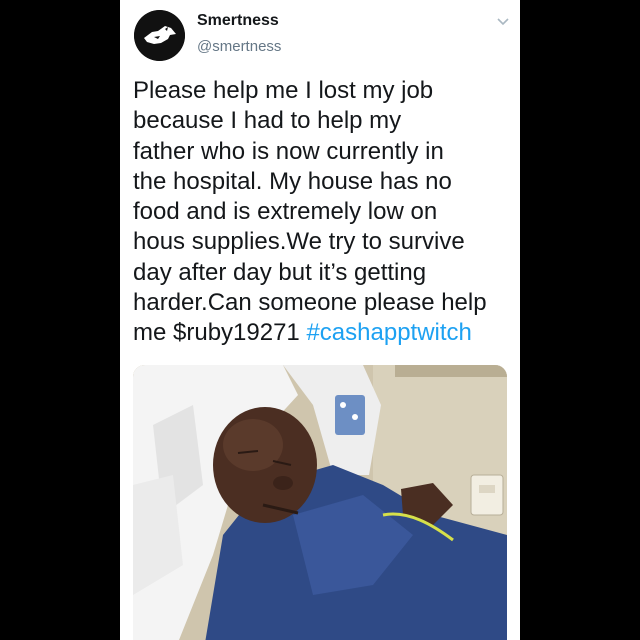  Describe the element at coordinates (238, 21) in the screenshot. I see `display-name: Smertness` at that location.